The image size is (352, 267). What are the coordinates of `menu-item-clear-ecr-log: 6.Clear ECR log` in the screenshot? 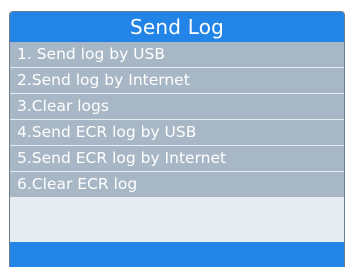 It's located at (177, 184).